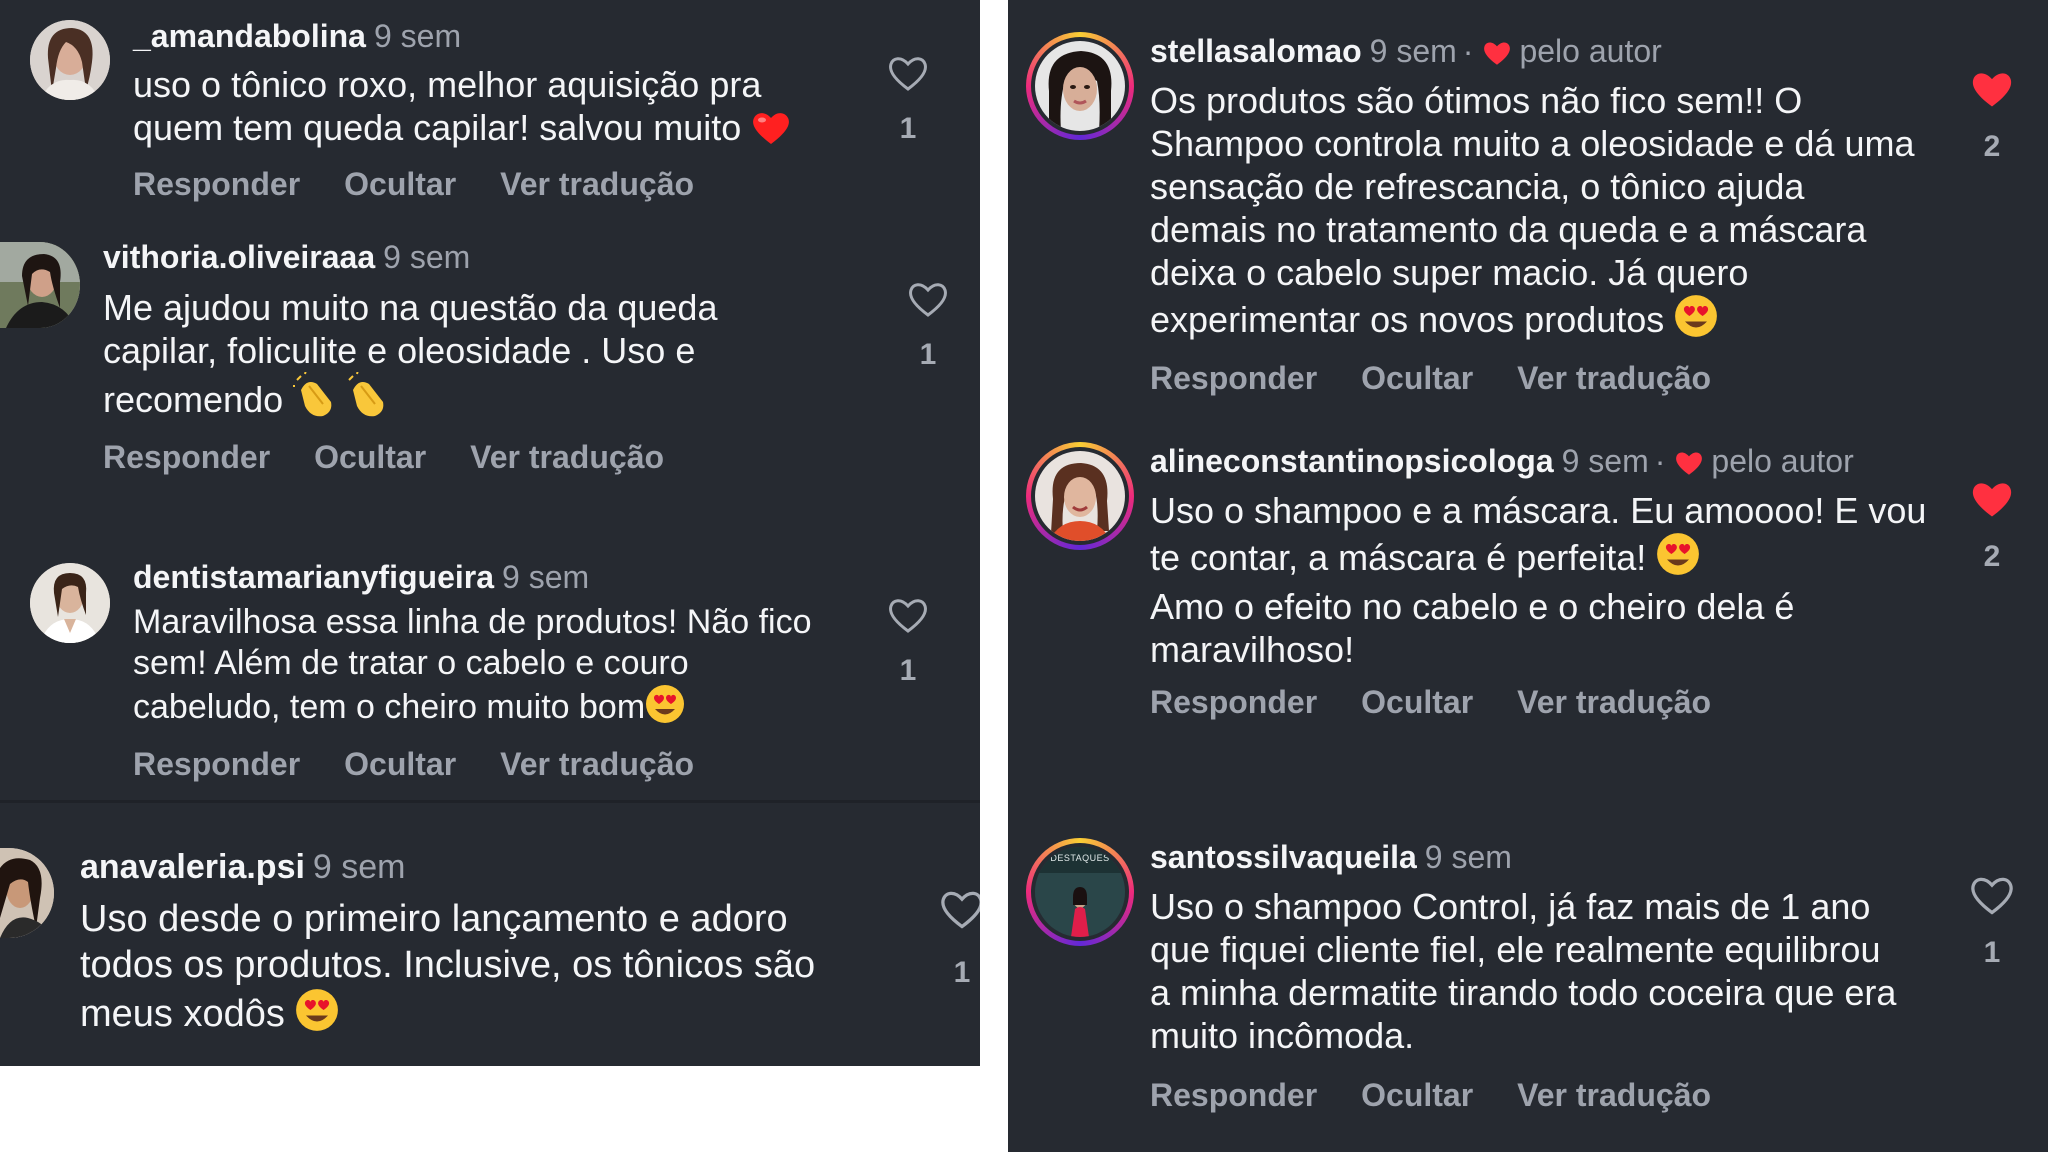 This screenshot has height=1152, width=2048. Describe the element at coordinates (1352, 461) in the screenshot. I see `username: alineconstantinopsicologa` at that location.